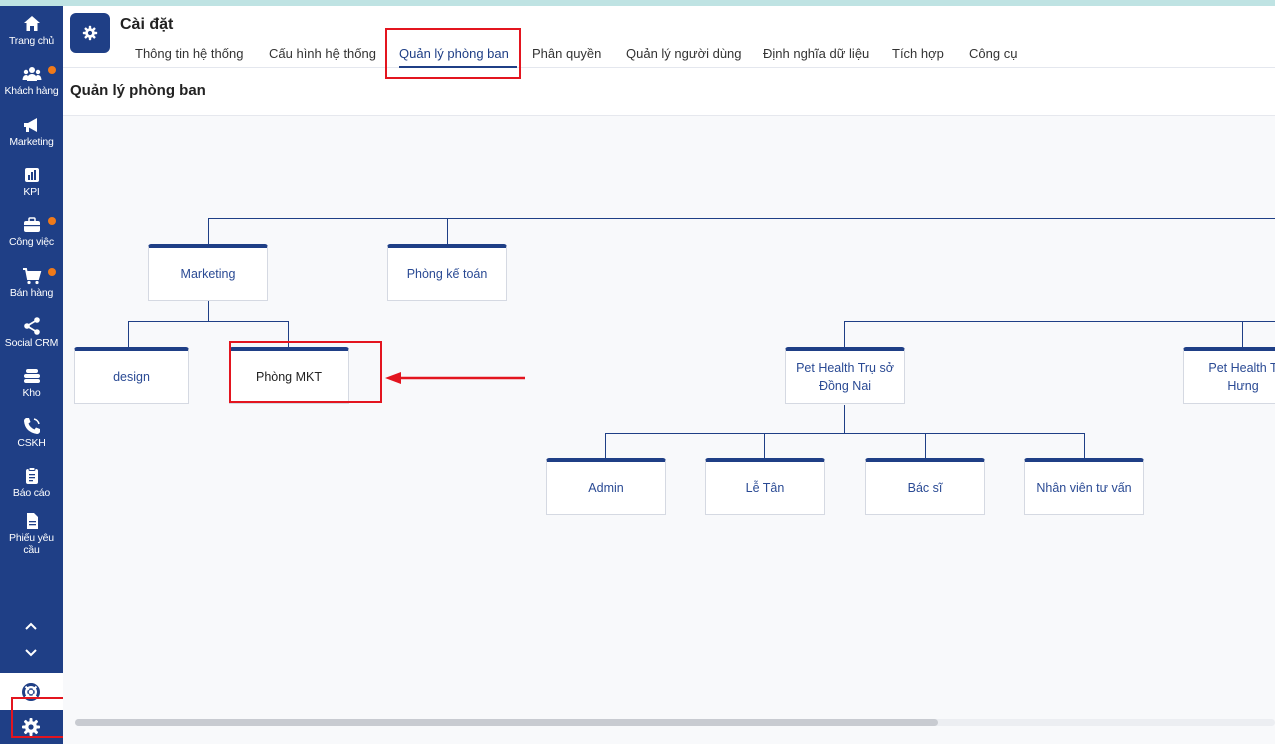 This screenshot has width=1275, height=744. Describe the element at coordinates (32, 521) in the screenshot. I see `document-icon` at that location.